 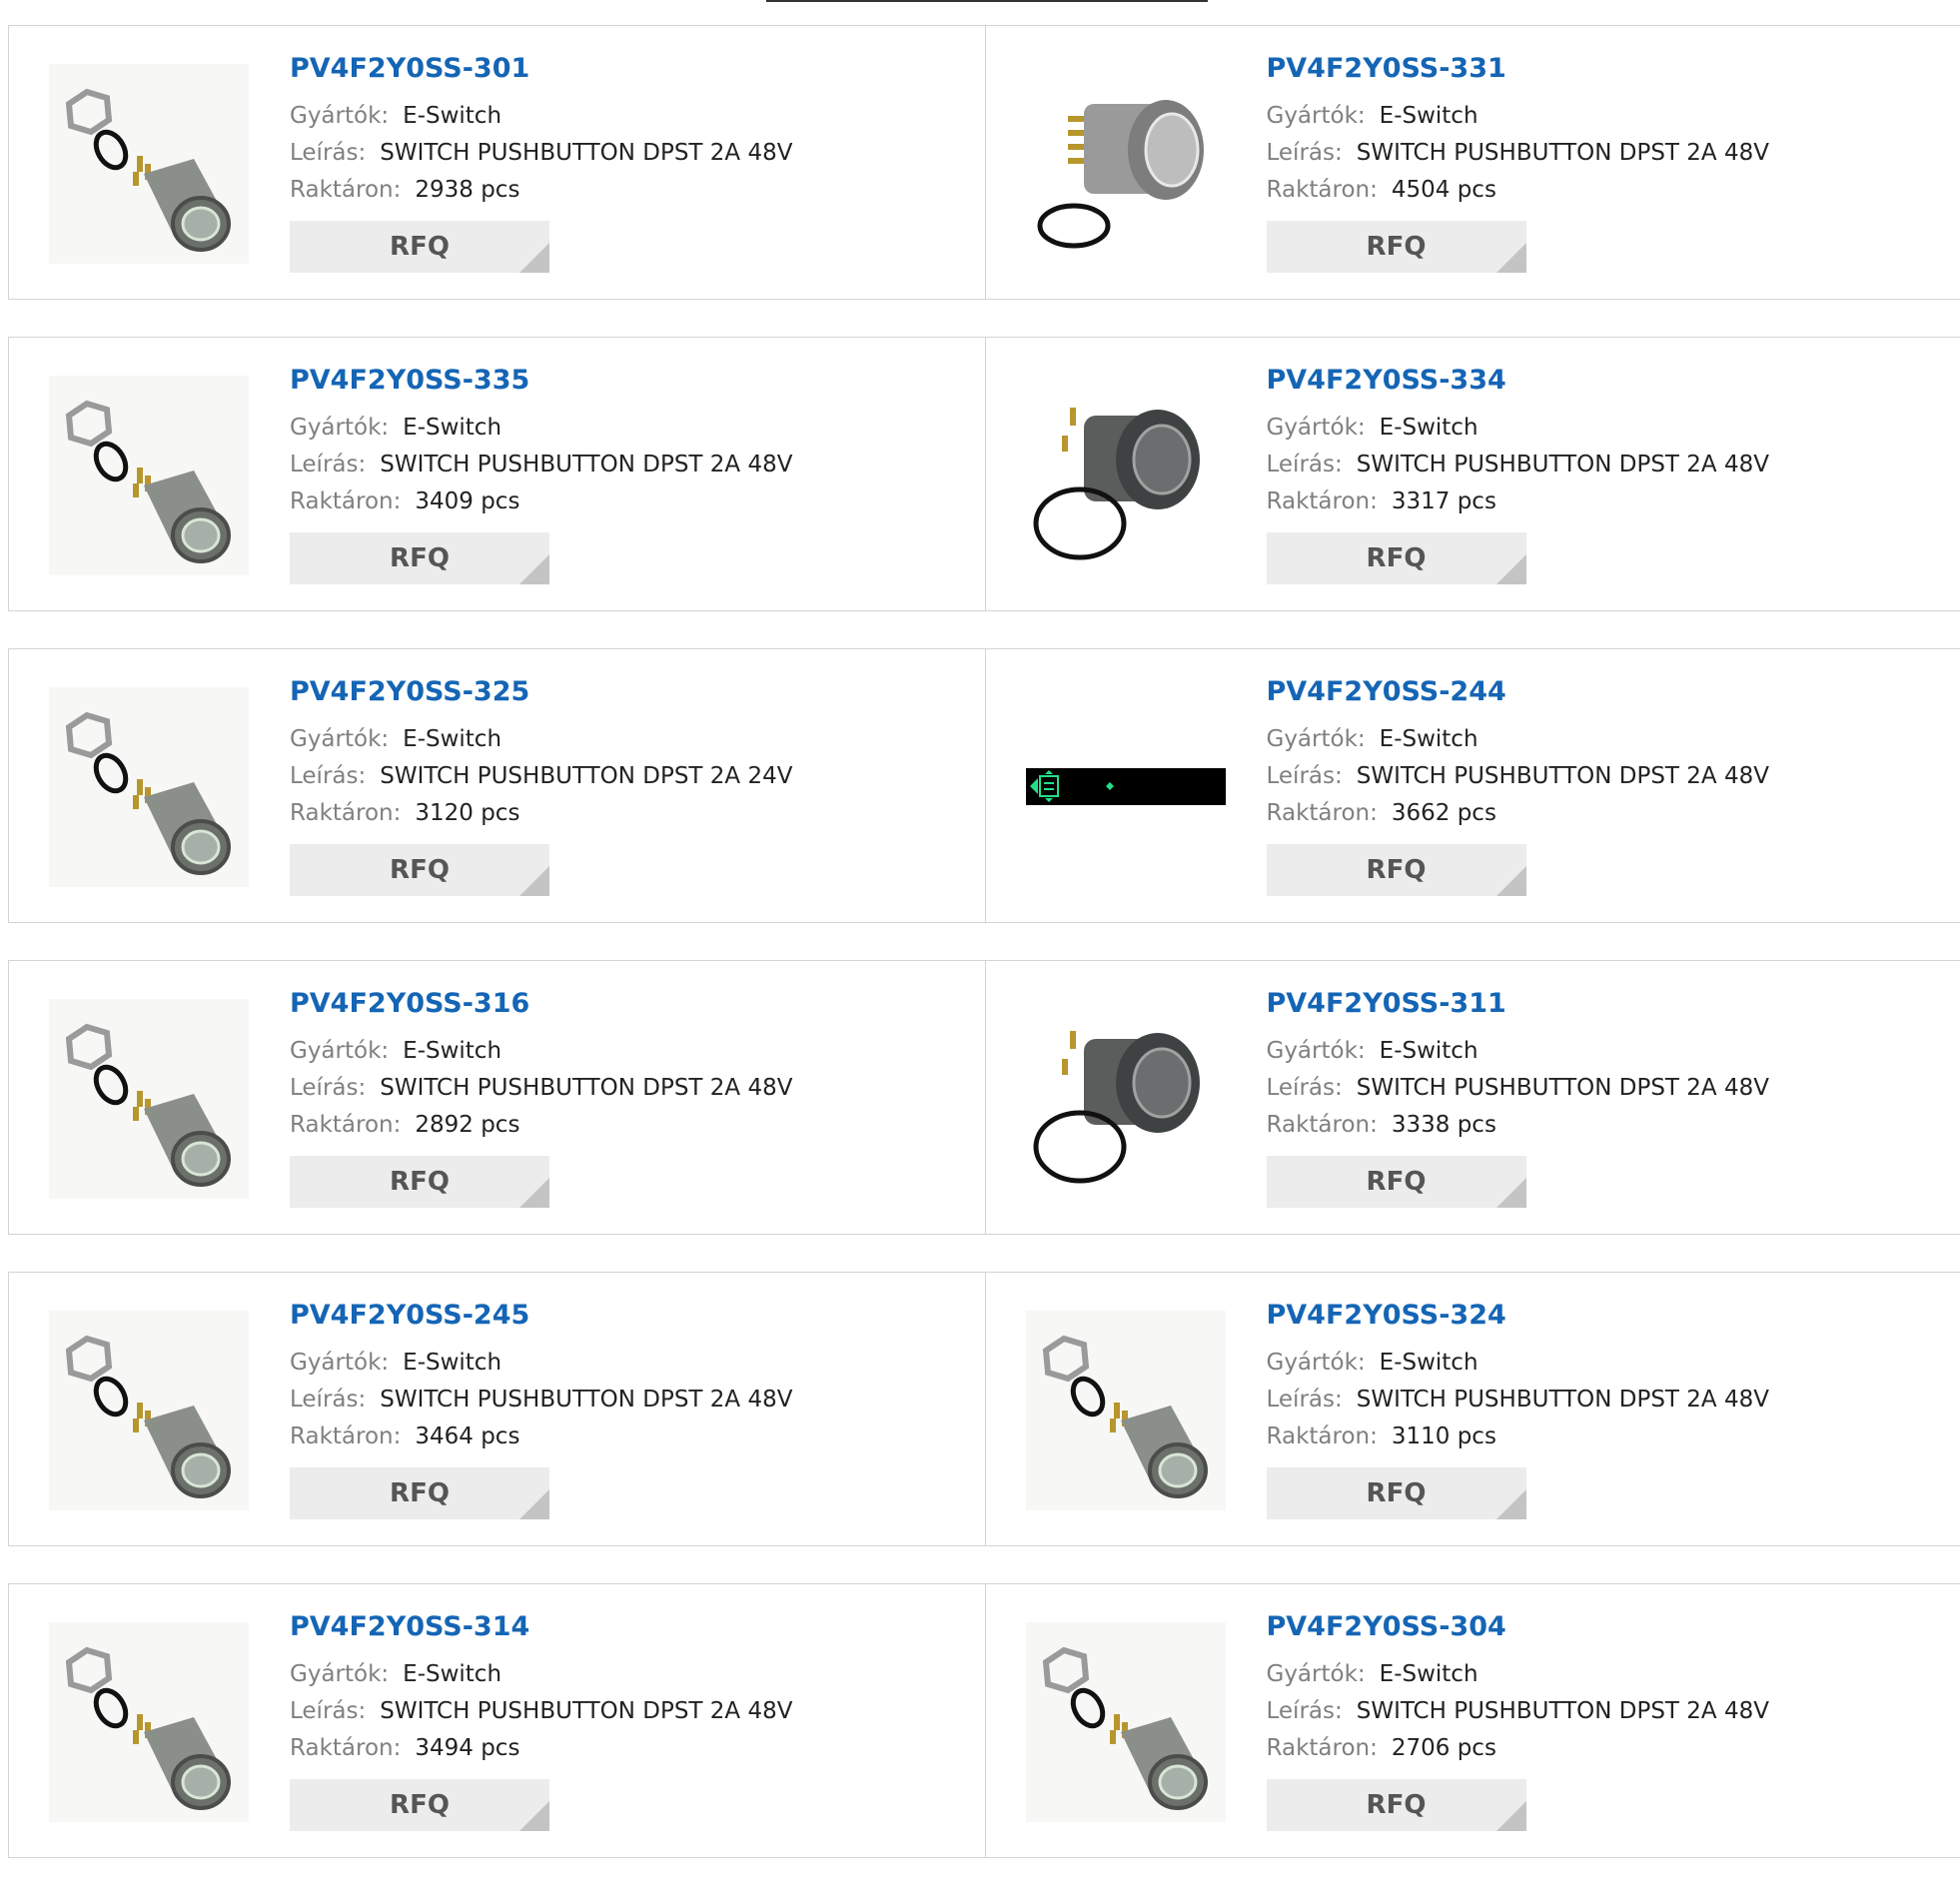 What do you see at coordinates (541, 1626) in the screenshot?
I see `part-number-link: PV4F2Y0SS-314` at bounding box center [541, 1626].